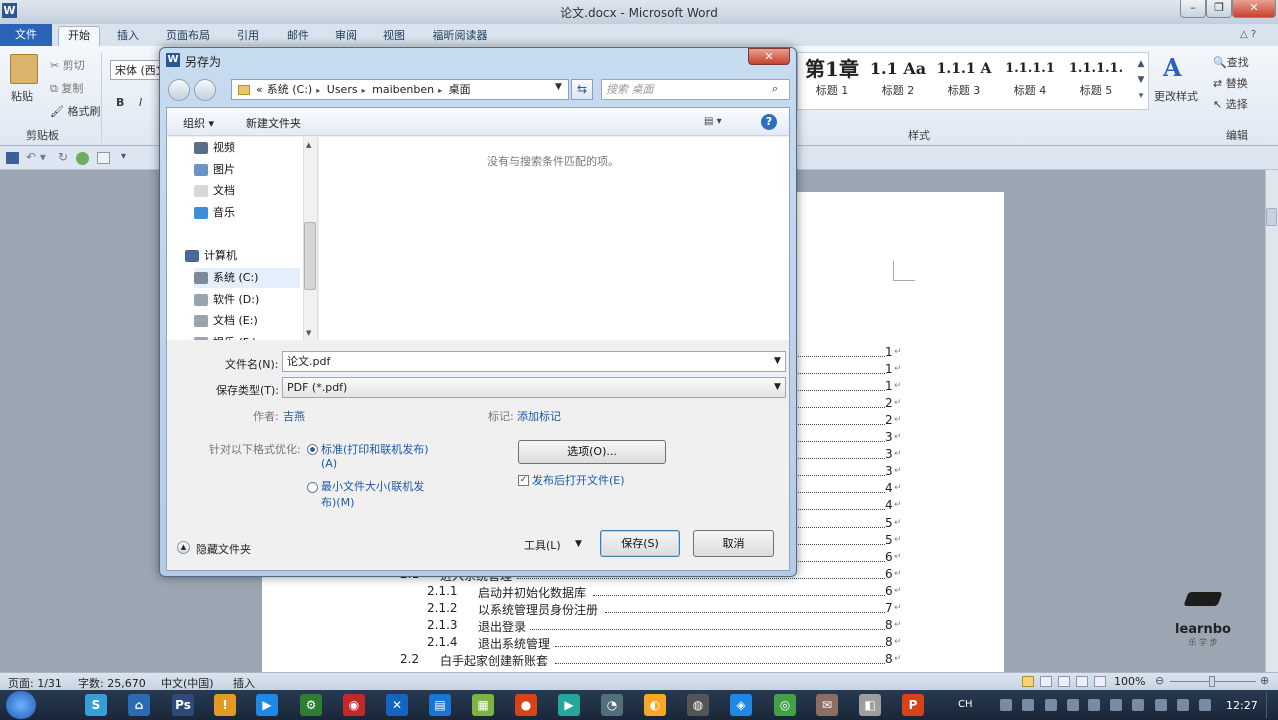  I want to click on reading-layout-icon, so click(1046, 681).